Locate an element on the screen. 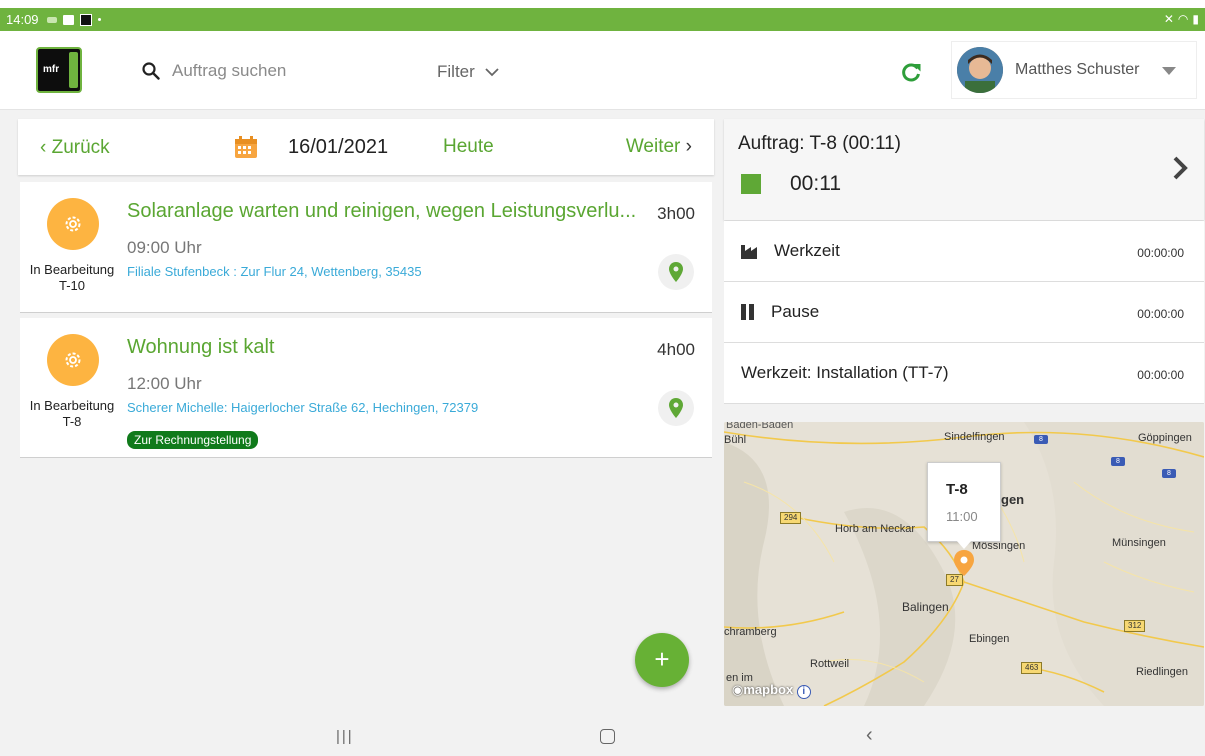 Image resolution: width=1205 pixels, height=756 pixels. road-shield: 312 is located at coordinates (1135, 626).